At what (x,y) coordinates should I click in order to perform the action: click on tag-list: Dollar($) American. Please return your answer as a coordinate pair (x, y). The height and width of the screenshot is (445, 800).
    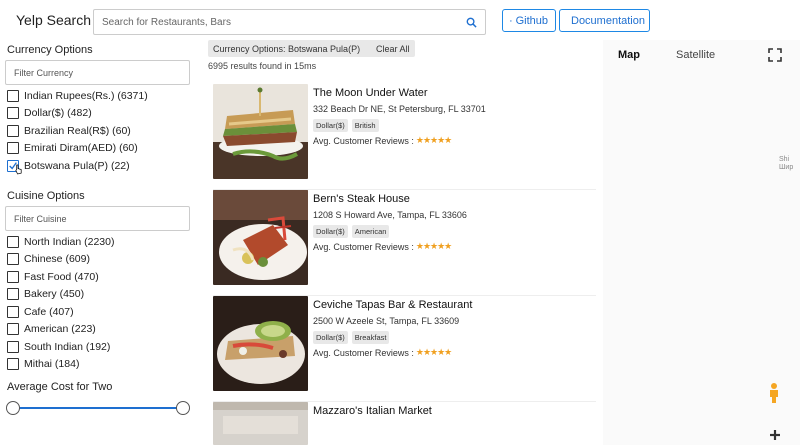
    Looking at the image, I should click on (351, 231).